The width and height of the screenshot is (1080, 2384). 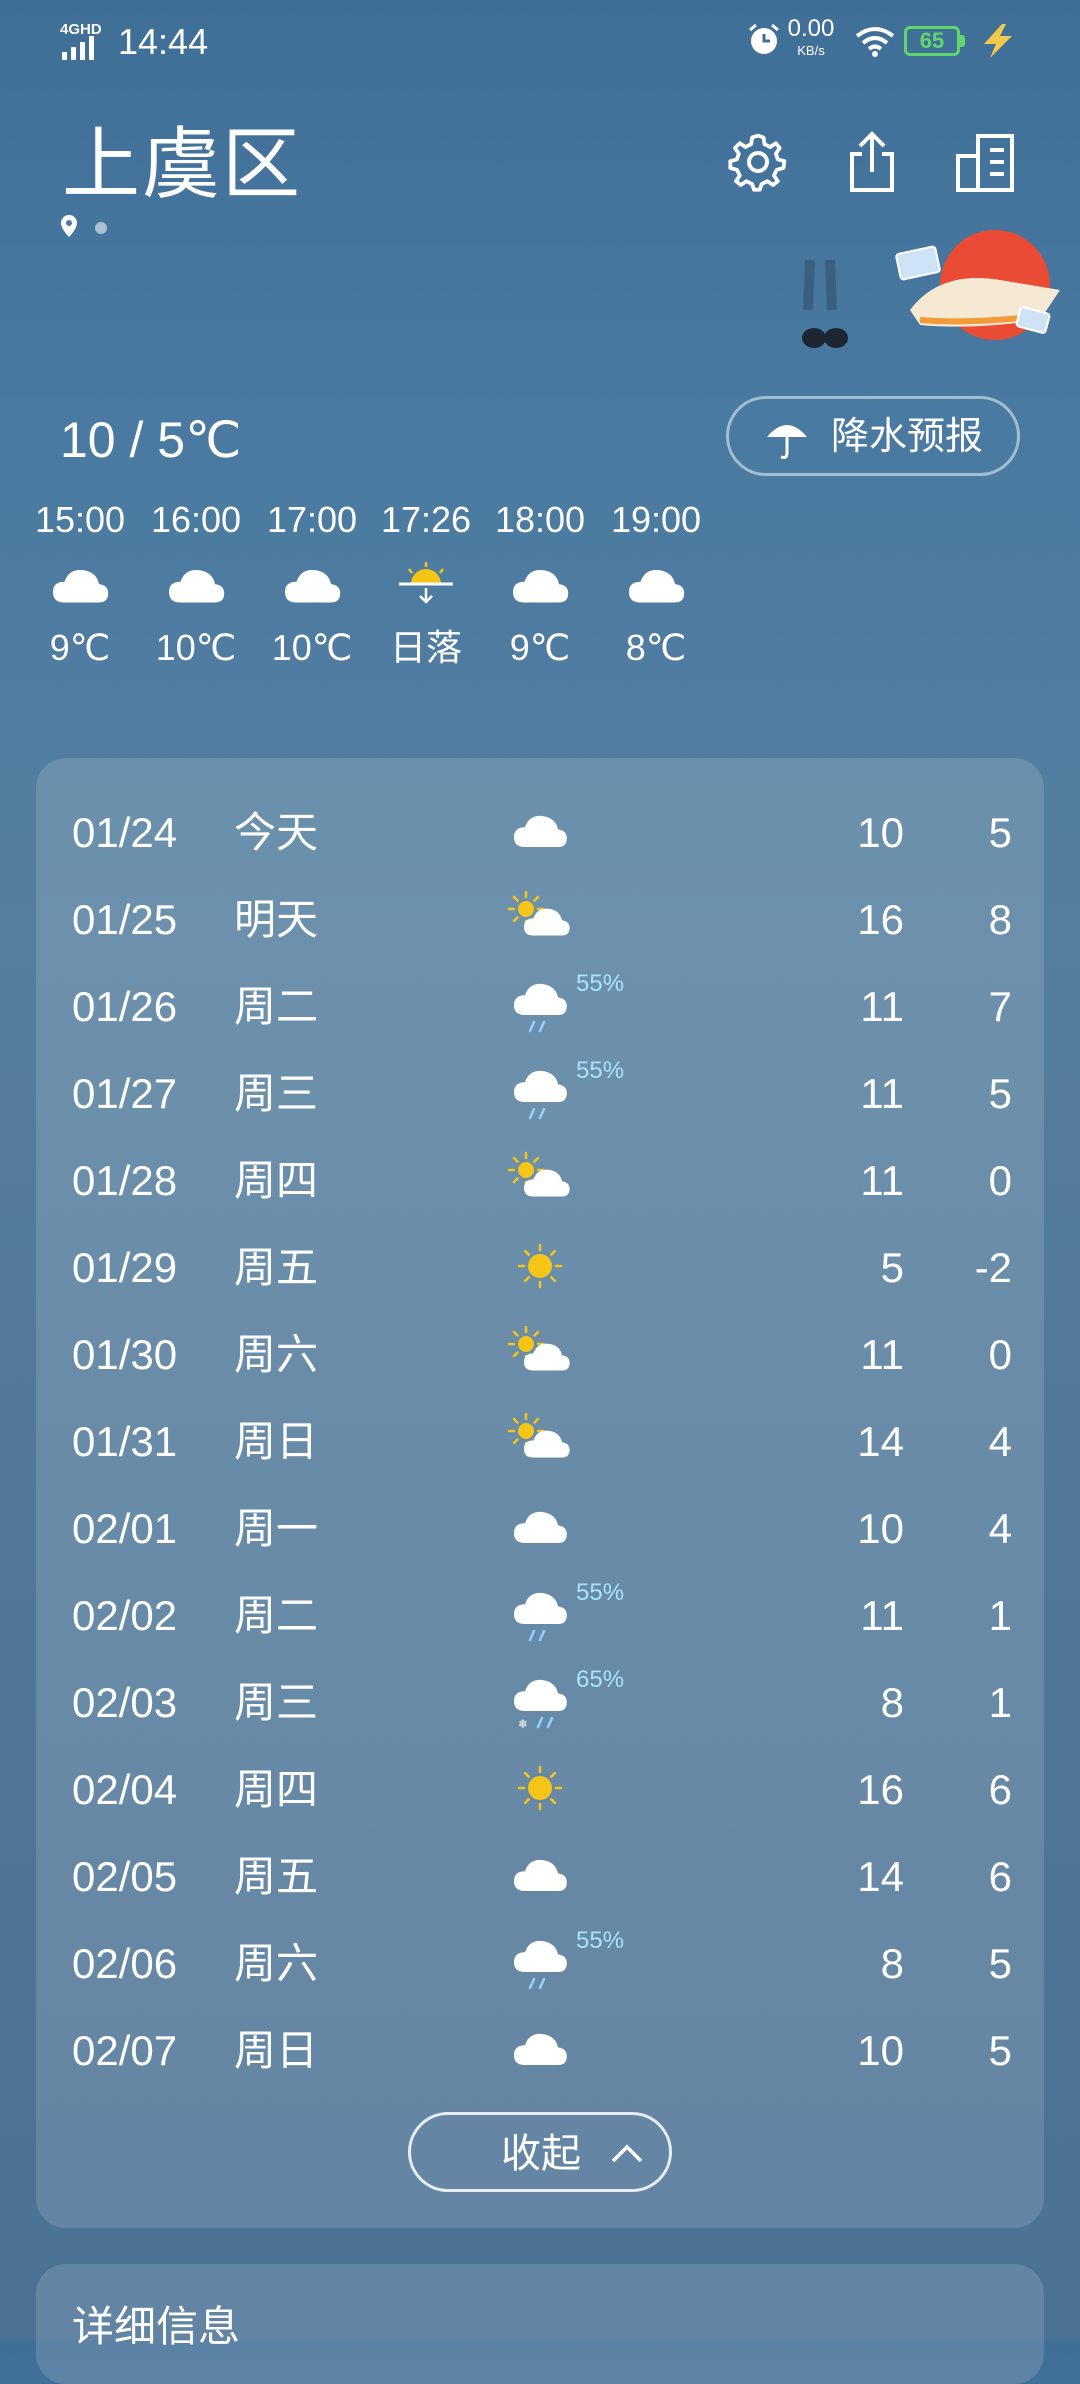 I want to click on daily-date: 02/01, so click(x=125, y=1528).